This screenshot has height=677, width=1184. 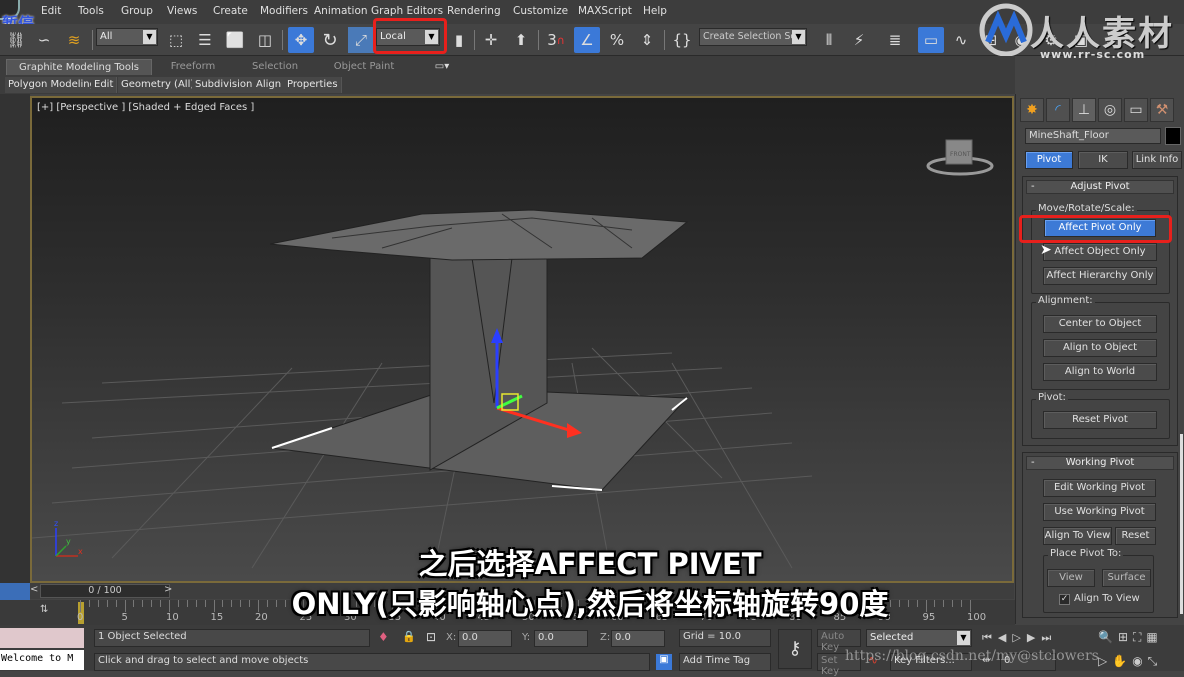 I want to click on utilities-icon: ⚒, so click(x=1162, y=110).